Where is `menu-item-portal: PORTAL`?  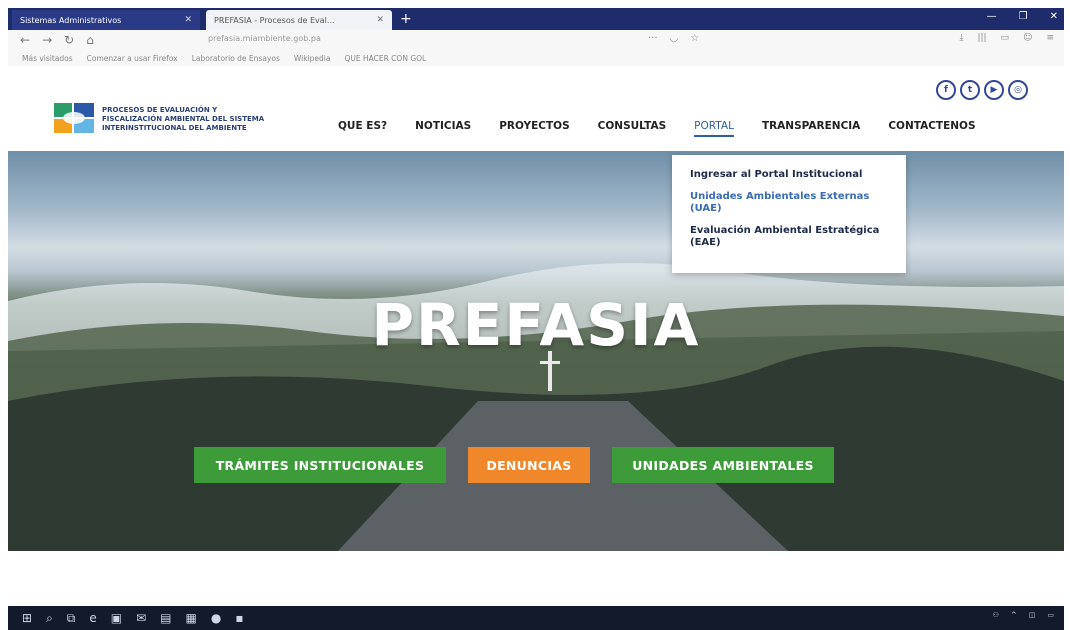 menu-item-portal: PORTAL is located at coordinates (714, 128).